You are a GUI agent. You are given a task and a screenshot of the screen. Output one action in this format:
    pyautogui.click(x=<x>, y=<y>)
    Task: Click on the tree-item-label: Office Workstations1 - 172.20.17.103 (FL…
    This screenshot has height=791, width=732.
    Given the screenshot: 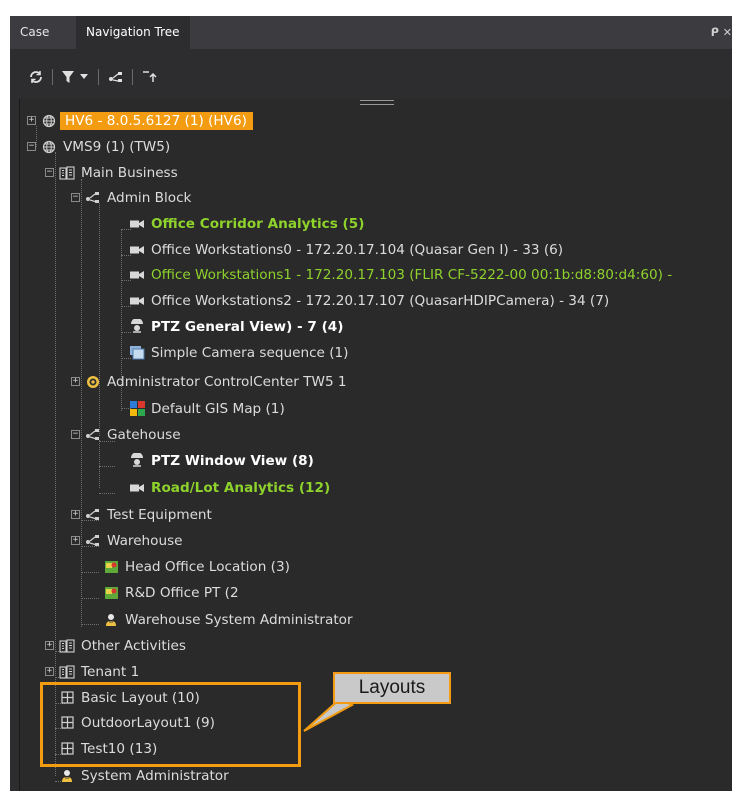 What is the action you would take?
    pyautogui.click(x=412, y=274)
    